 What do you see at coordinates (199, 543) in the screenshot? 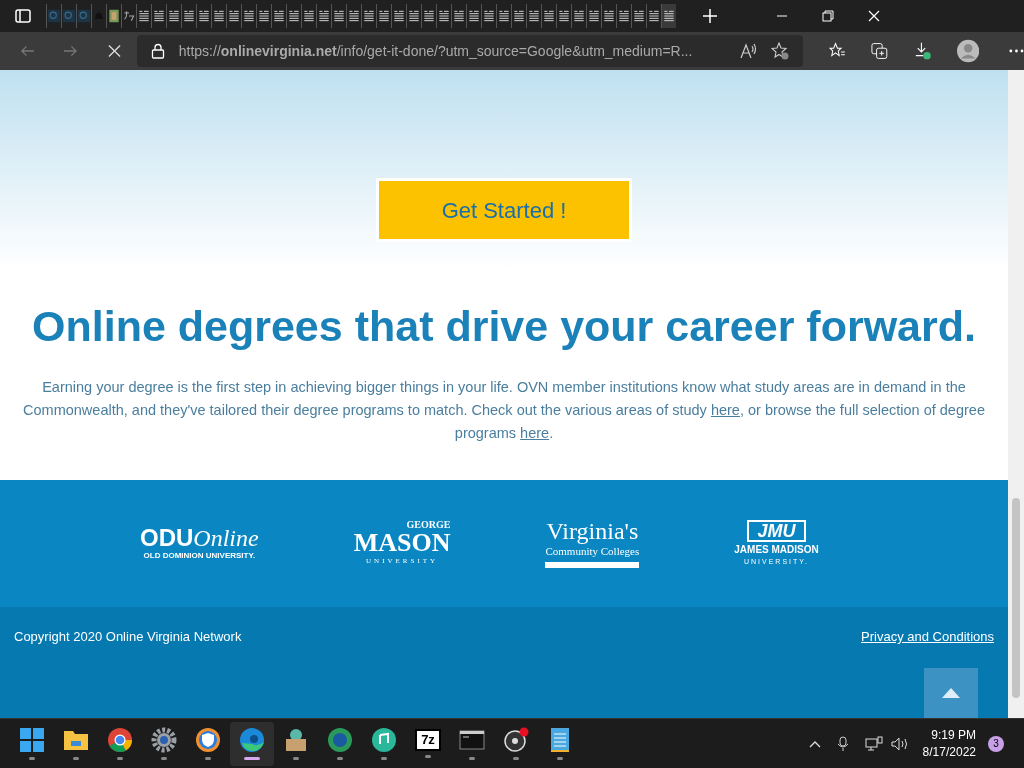
I see `university-logo: ODUOnline OLD DOMINION UNIVERSITY.` at bounding box center [199, 543].